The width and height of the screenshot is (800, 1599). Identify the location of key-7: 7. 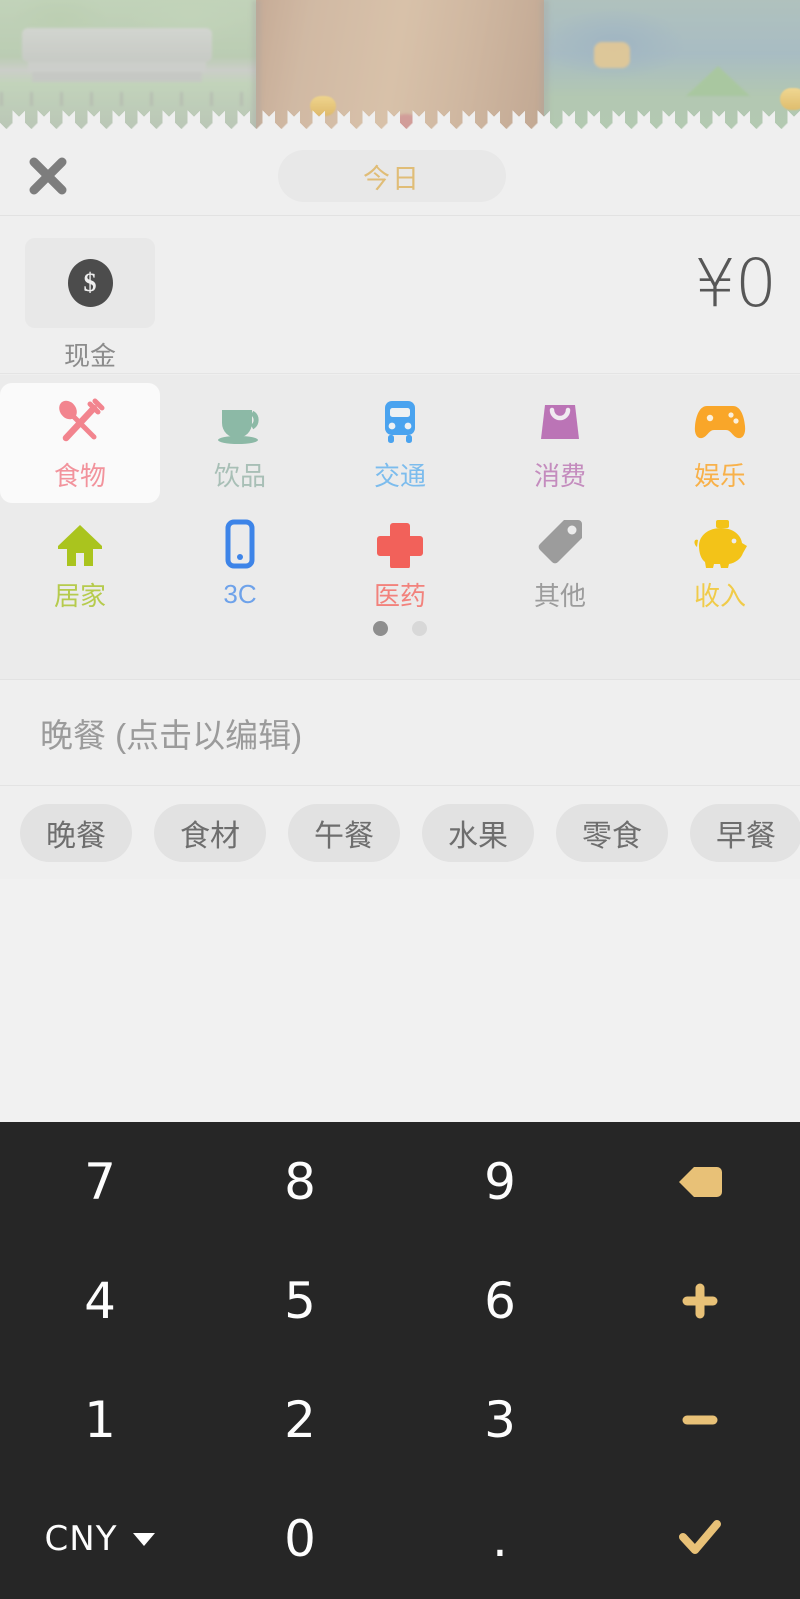
(100, 1181).